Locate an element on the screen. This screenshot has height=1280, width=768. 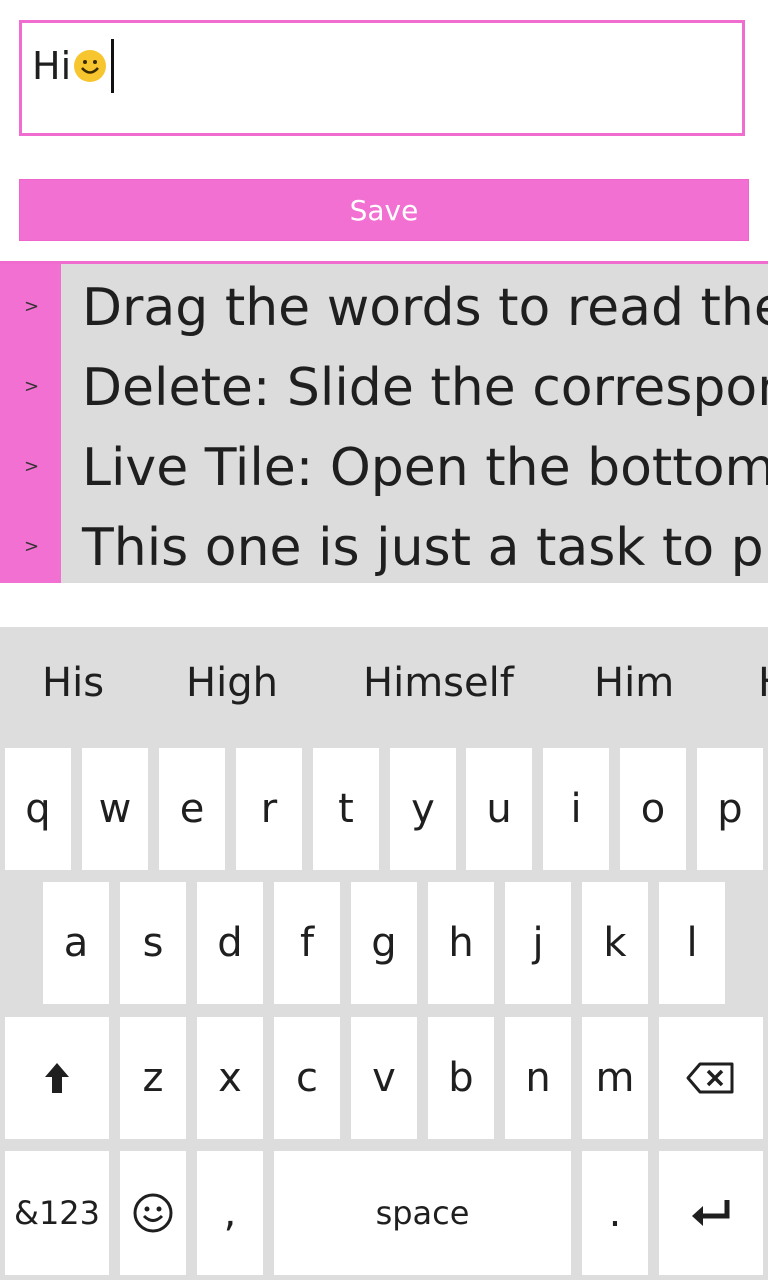
task-text: Drag the words to read the re is located at coordinates (425, 308).